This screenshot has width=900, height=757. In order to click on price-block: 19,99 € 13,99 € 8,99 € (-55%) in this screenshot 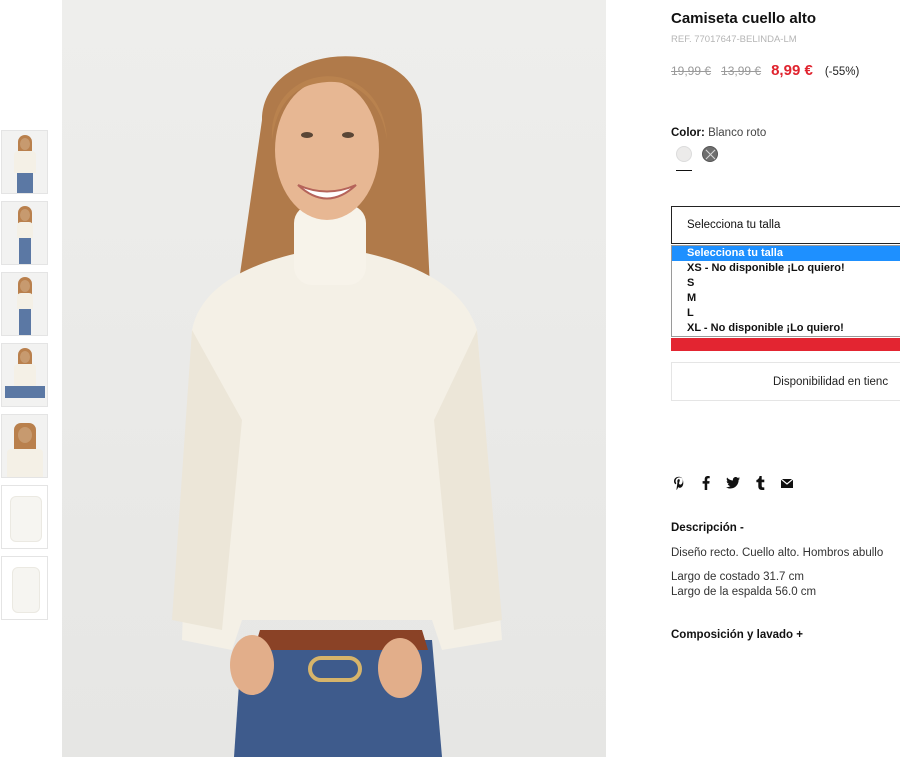, I will do `click(765, 70)`.